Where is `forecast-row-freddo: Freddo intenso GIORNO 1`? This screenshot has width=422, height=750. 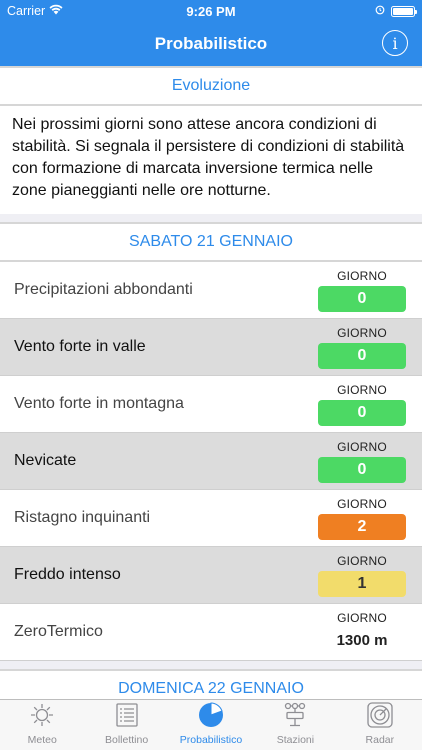
forecast-row-freddo: Freddo intenso GIORNO 1 is located at coordinates (211, 575).